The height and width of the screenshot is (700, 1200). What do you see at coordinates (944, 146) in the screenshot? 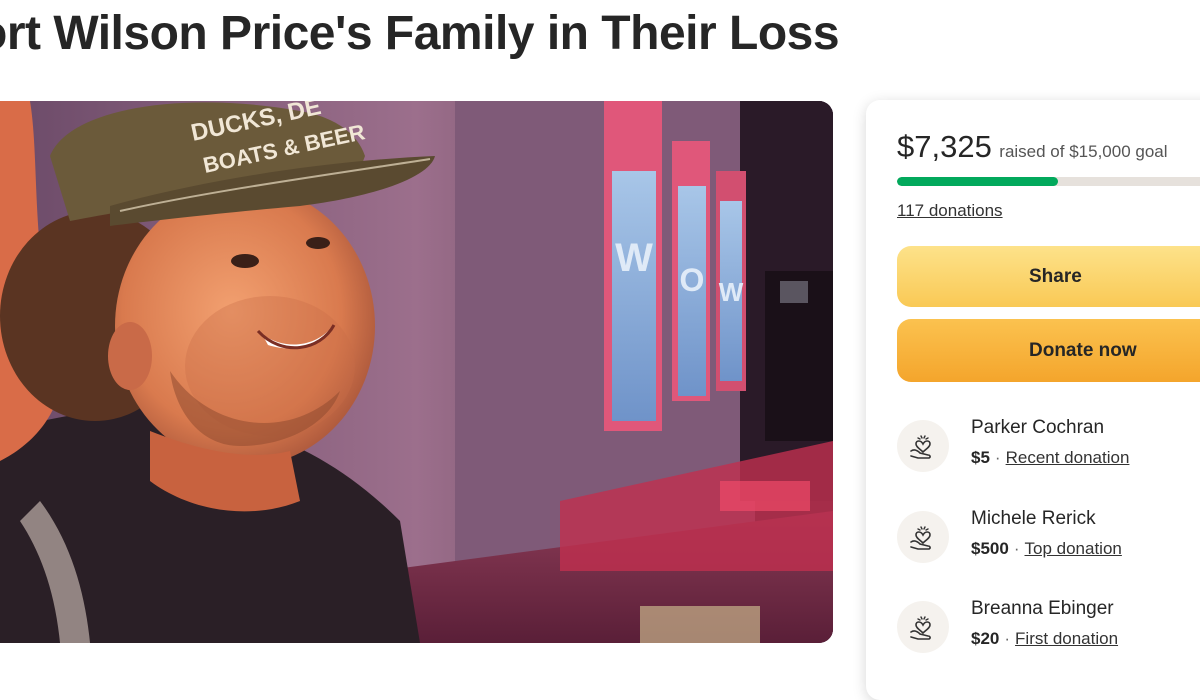
I see `raised-amount: $7,325` at bounding box center [944, 146].